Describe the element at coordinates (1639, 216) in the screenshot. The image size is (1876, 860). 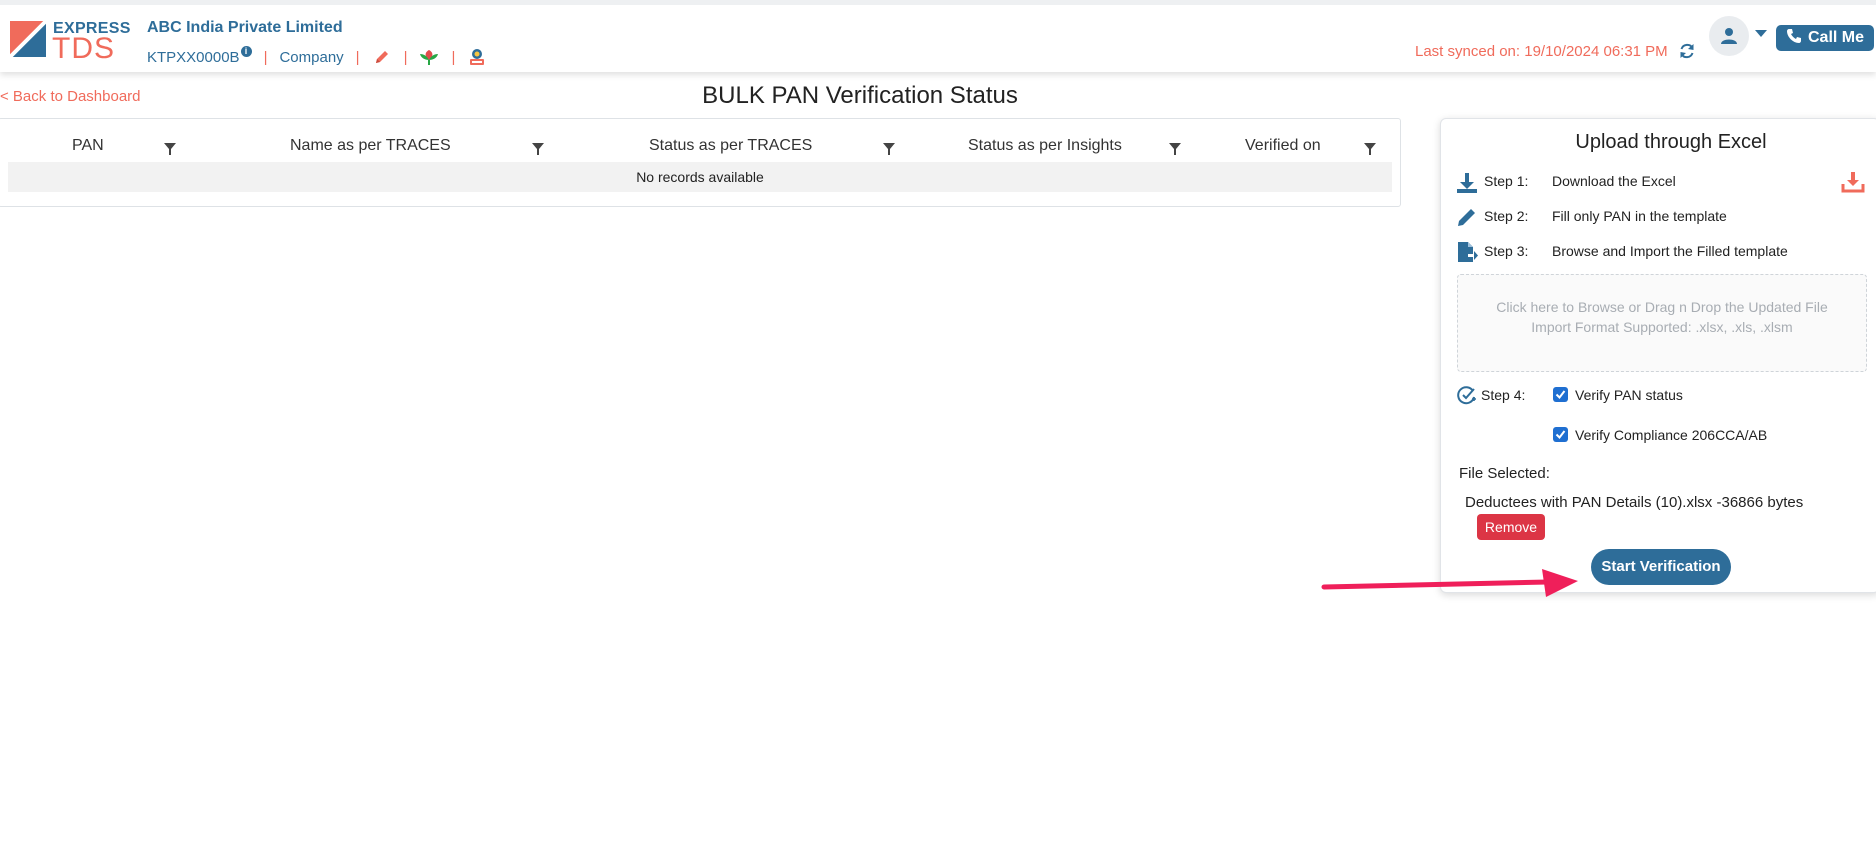
I see `step-2-text: Fill only PAN in the template` at that location.